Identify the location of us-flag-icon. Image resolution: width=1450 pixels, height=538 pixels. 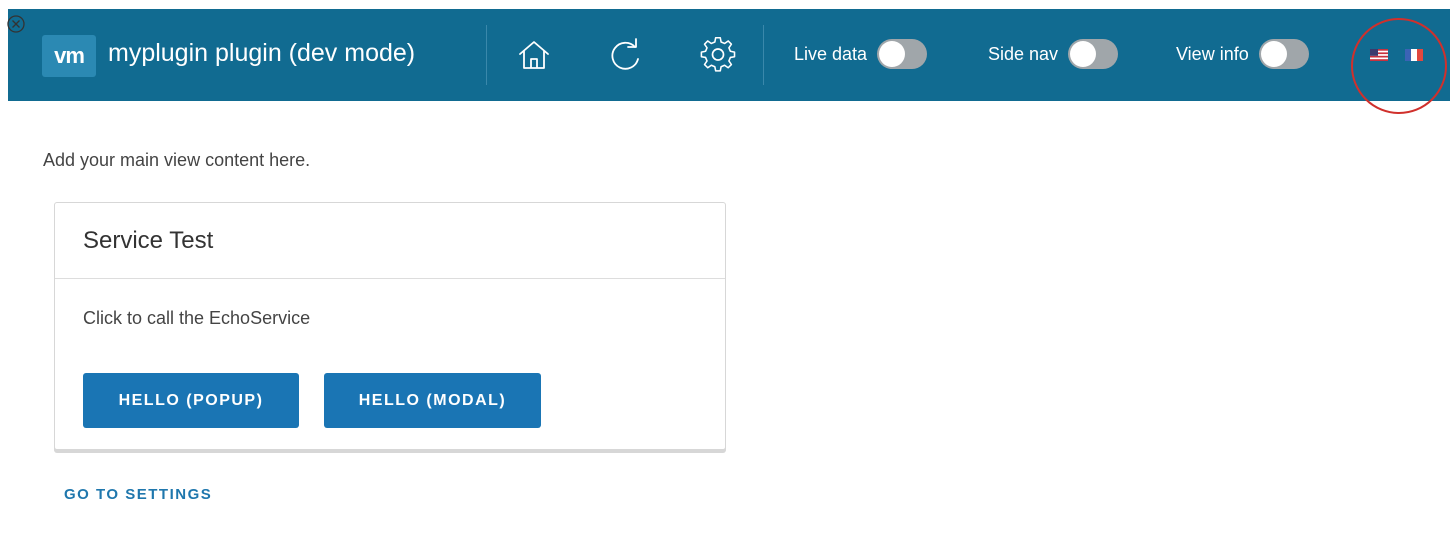
(1379, 55).